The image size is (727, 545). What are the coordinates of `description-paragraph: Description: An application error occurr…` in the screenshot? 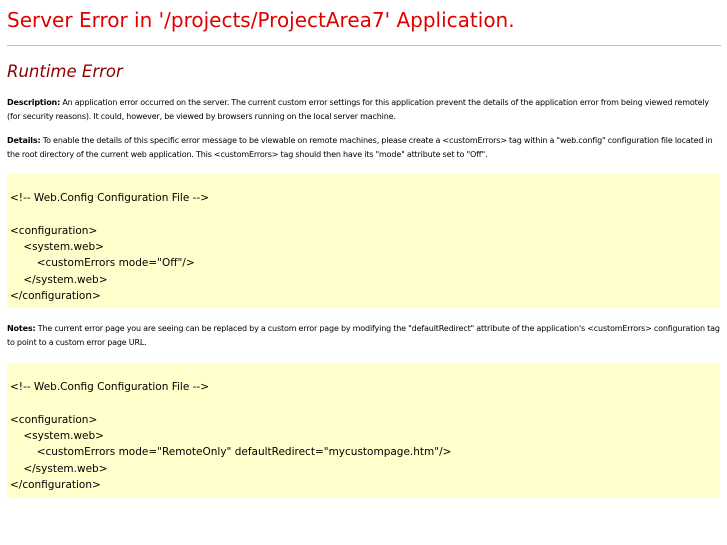 It's located at (364, 110).